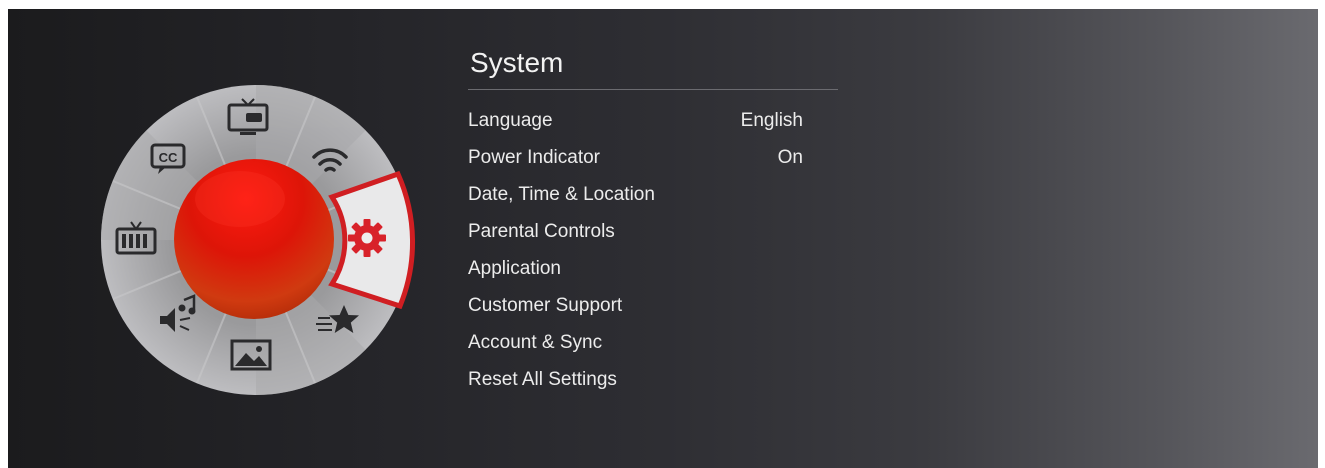 Image resolution: width=1325 pixels, height=468 pixels. Describe the element at coordinates (653, 350) in the screenshot. I see `menu-item-account-sync: Account & Sync` at that location.